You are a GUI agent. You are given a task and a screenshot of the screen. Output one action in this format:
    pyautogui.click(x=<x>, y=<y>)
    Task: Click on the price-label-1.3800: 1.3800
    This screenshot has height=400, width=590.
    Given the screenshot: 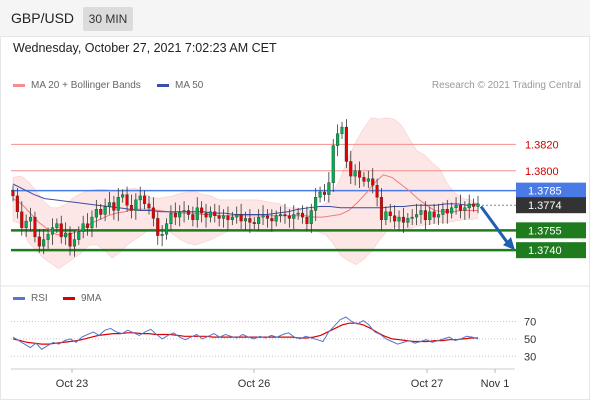 What is the action you would take?
    pyautogui.click(x=542, y=172)
    